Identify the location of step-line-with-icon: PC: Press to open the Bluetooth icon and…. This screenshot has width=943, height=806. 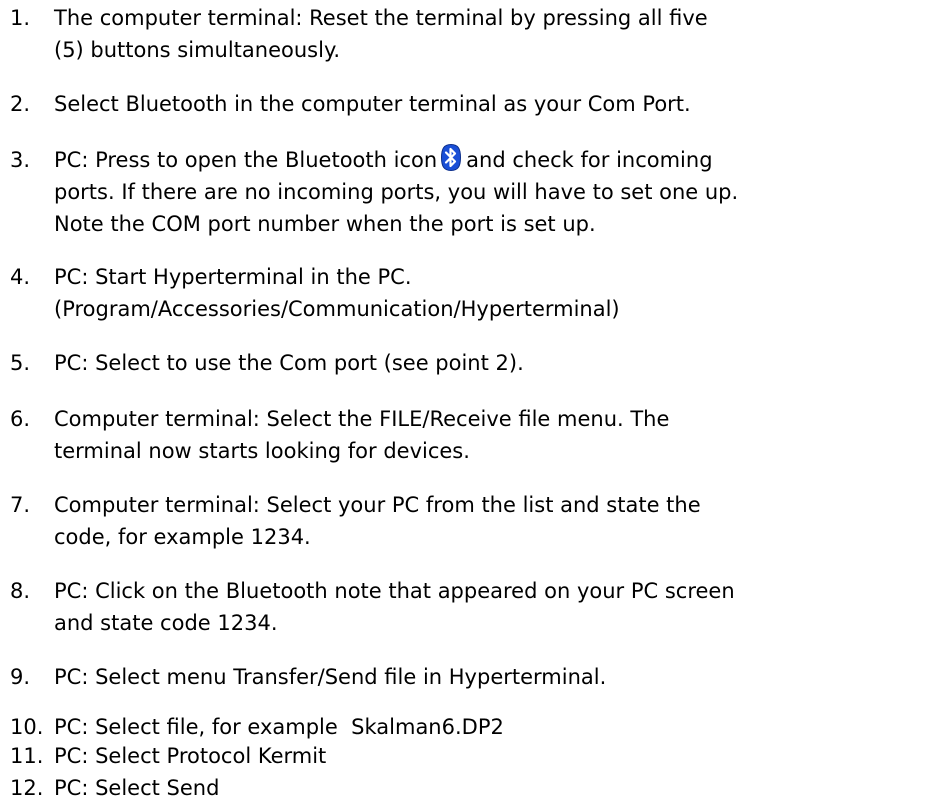
(496, 160).